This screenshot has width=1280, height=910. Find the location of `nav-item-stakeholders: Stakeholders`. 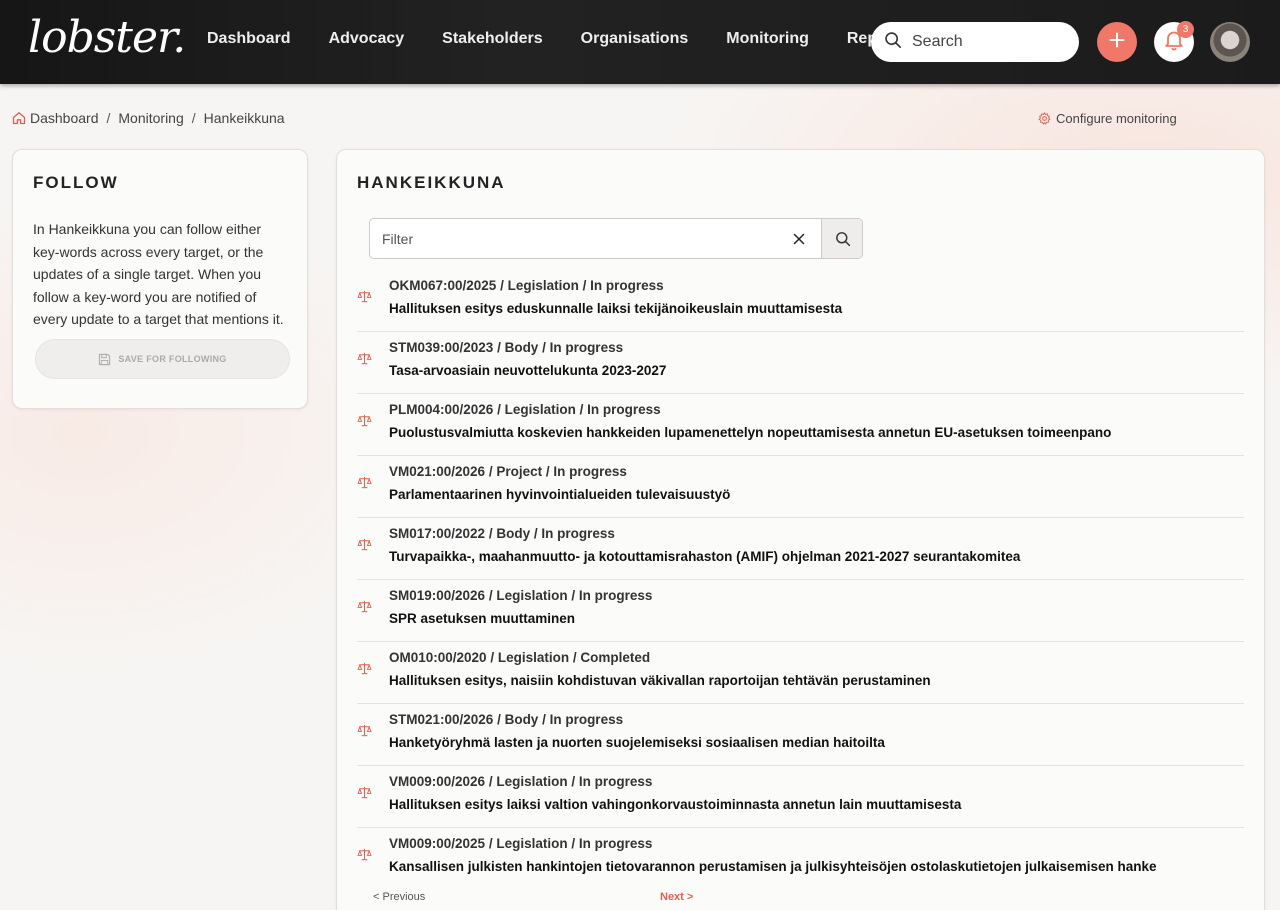

nav-item-stakeholders: Stakeholders is located at coordinates (492, 39).